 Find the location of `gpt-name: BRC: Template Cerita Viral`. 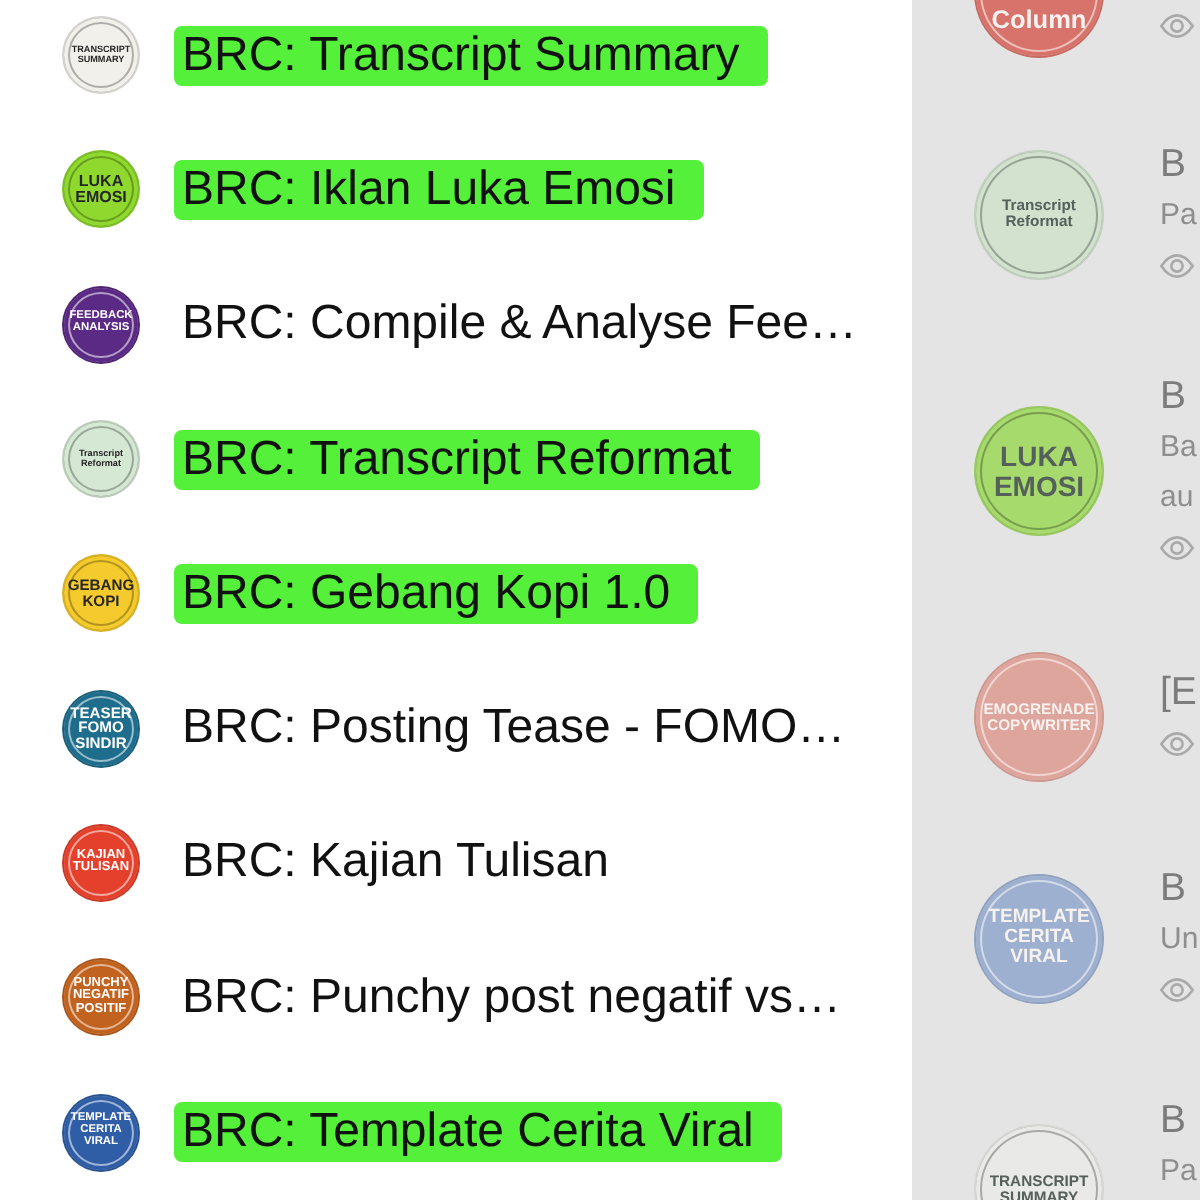

gpt-name: BRC: Template Cerita Viral is located at coordinates (478, 1132).